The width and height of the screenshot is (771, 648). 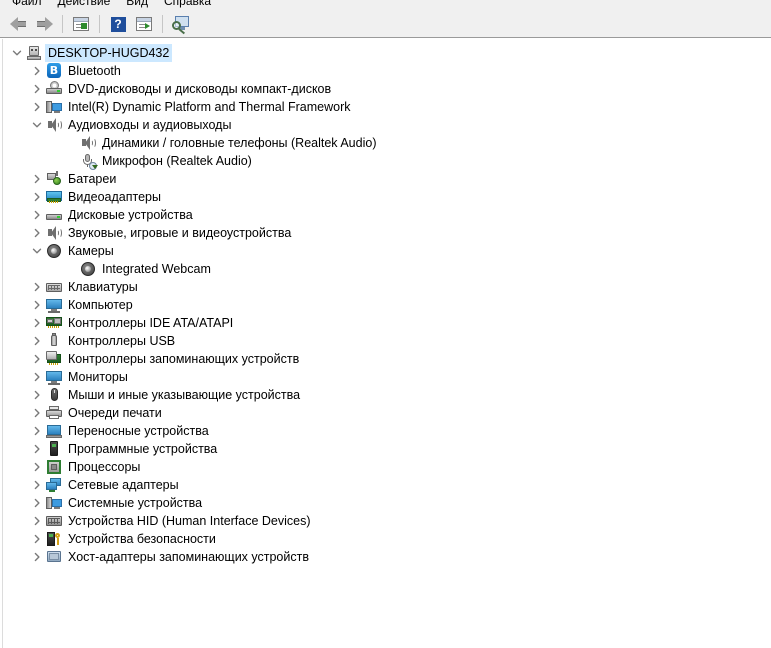 What do you see at coordinates (387, 503) in the screenshot?
I see `tree-item-system-devices: Системные устройства` at bounding box center [387, 503].